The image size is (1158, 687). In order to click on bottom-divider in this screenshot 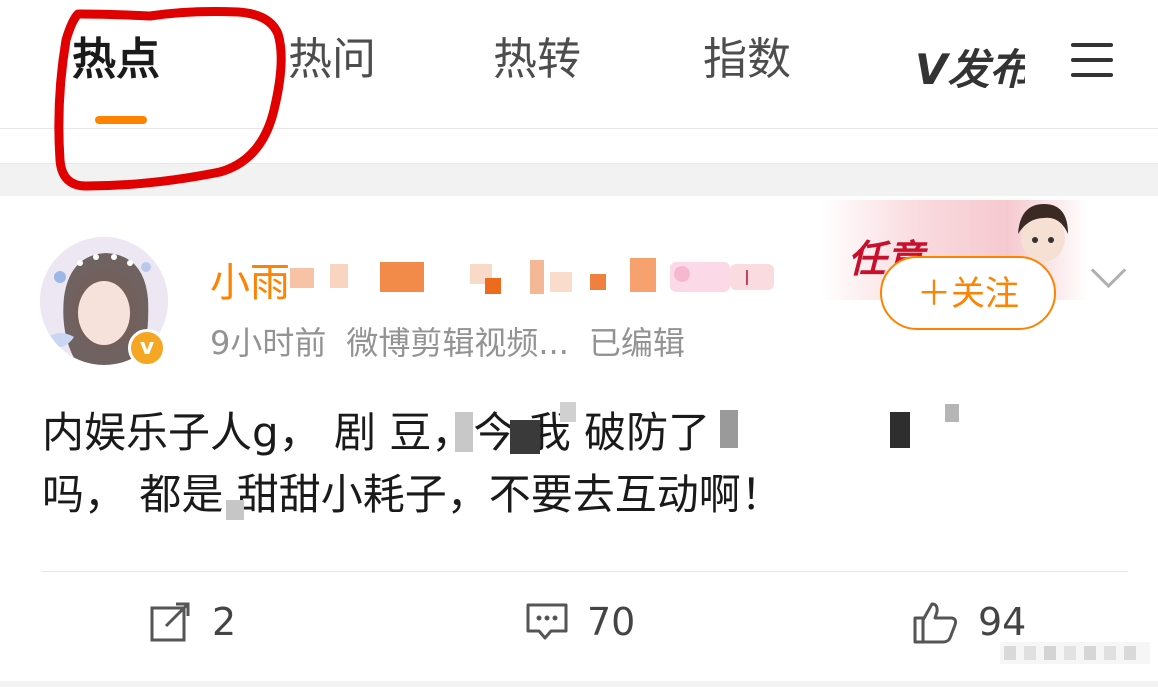, I will do `click(579, 684)`.